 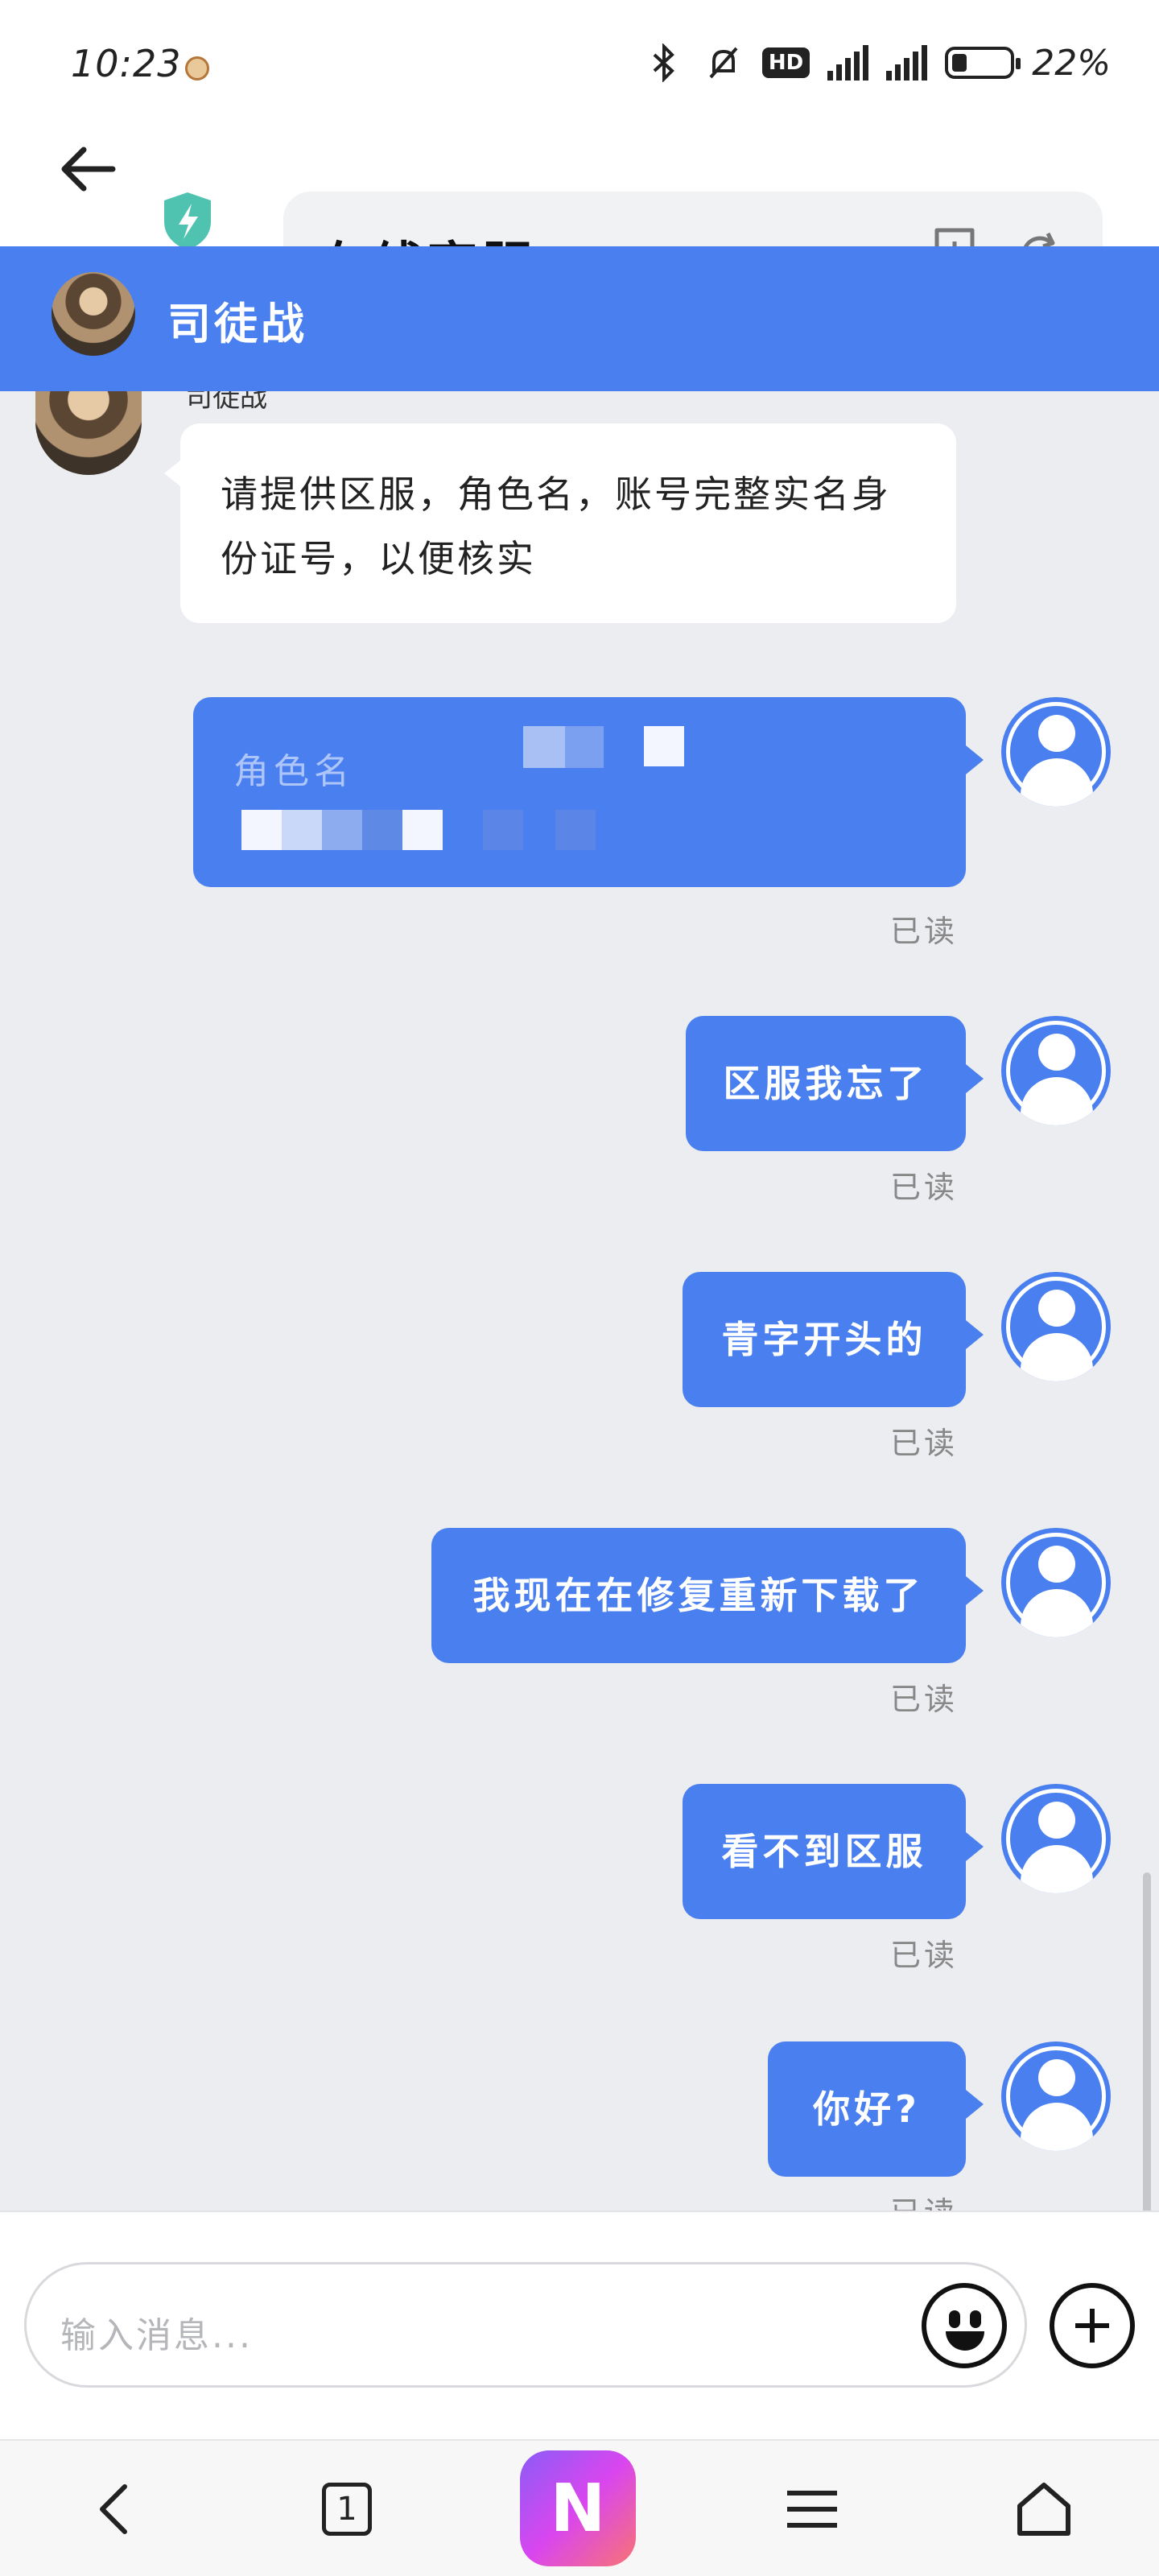 What do you see at coordinates (226, 402) in the screenshot?
I see `agent-message-name: 司徒战` at bounding box center [226, 402].